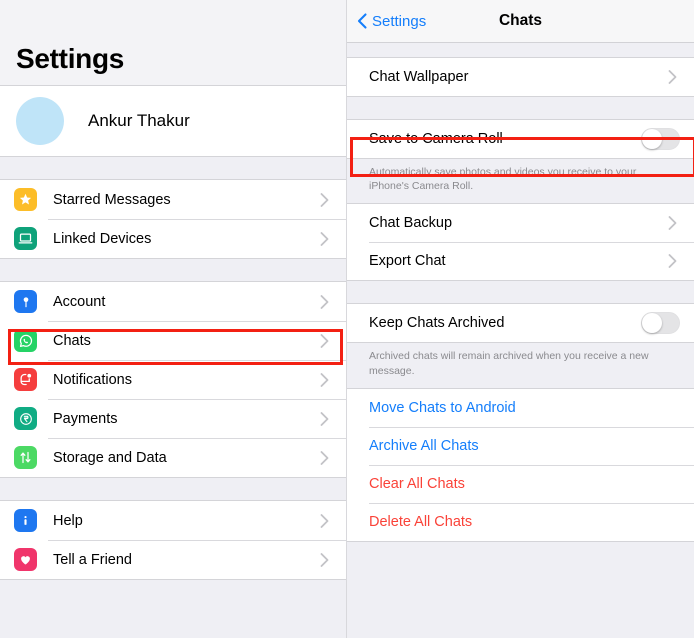 The height and width of the screenshot is (638, 694). What do you see at coordinates (112, 199) in the screenshot?
I see `sidebar-item-label: Starred Messages` at bounding box center [112, 199].